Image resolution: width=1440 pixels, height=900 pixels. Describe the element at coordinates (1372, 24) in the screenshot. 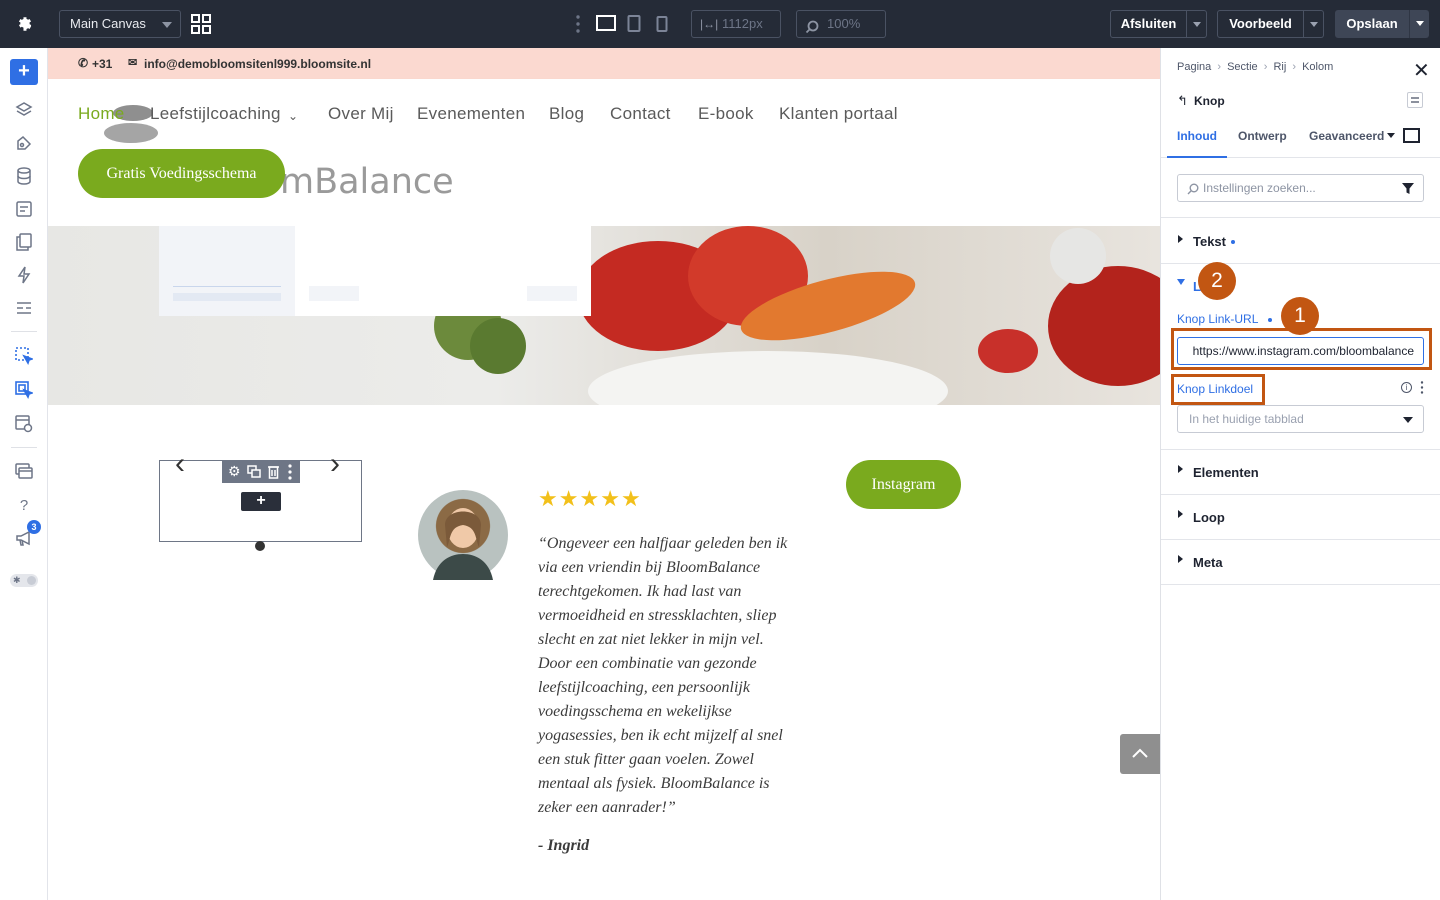

I see `save-button: Opslaan` at that location.